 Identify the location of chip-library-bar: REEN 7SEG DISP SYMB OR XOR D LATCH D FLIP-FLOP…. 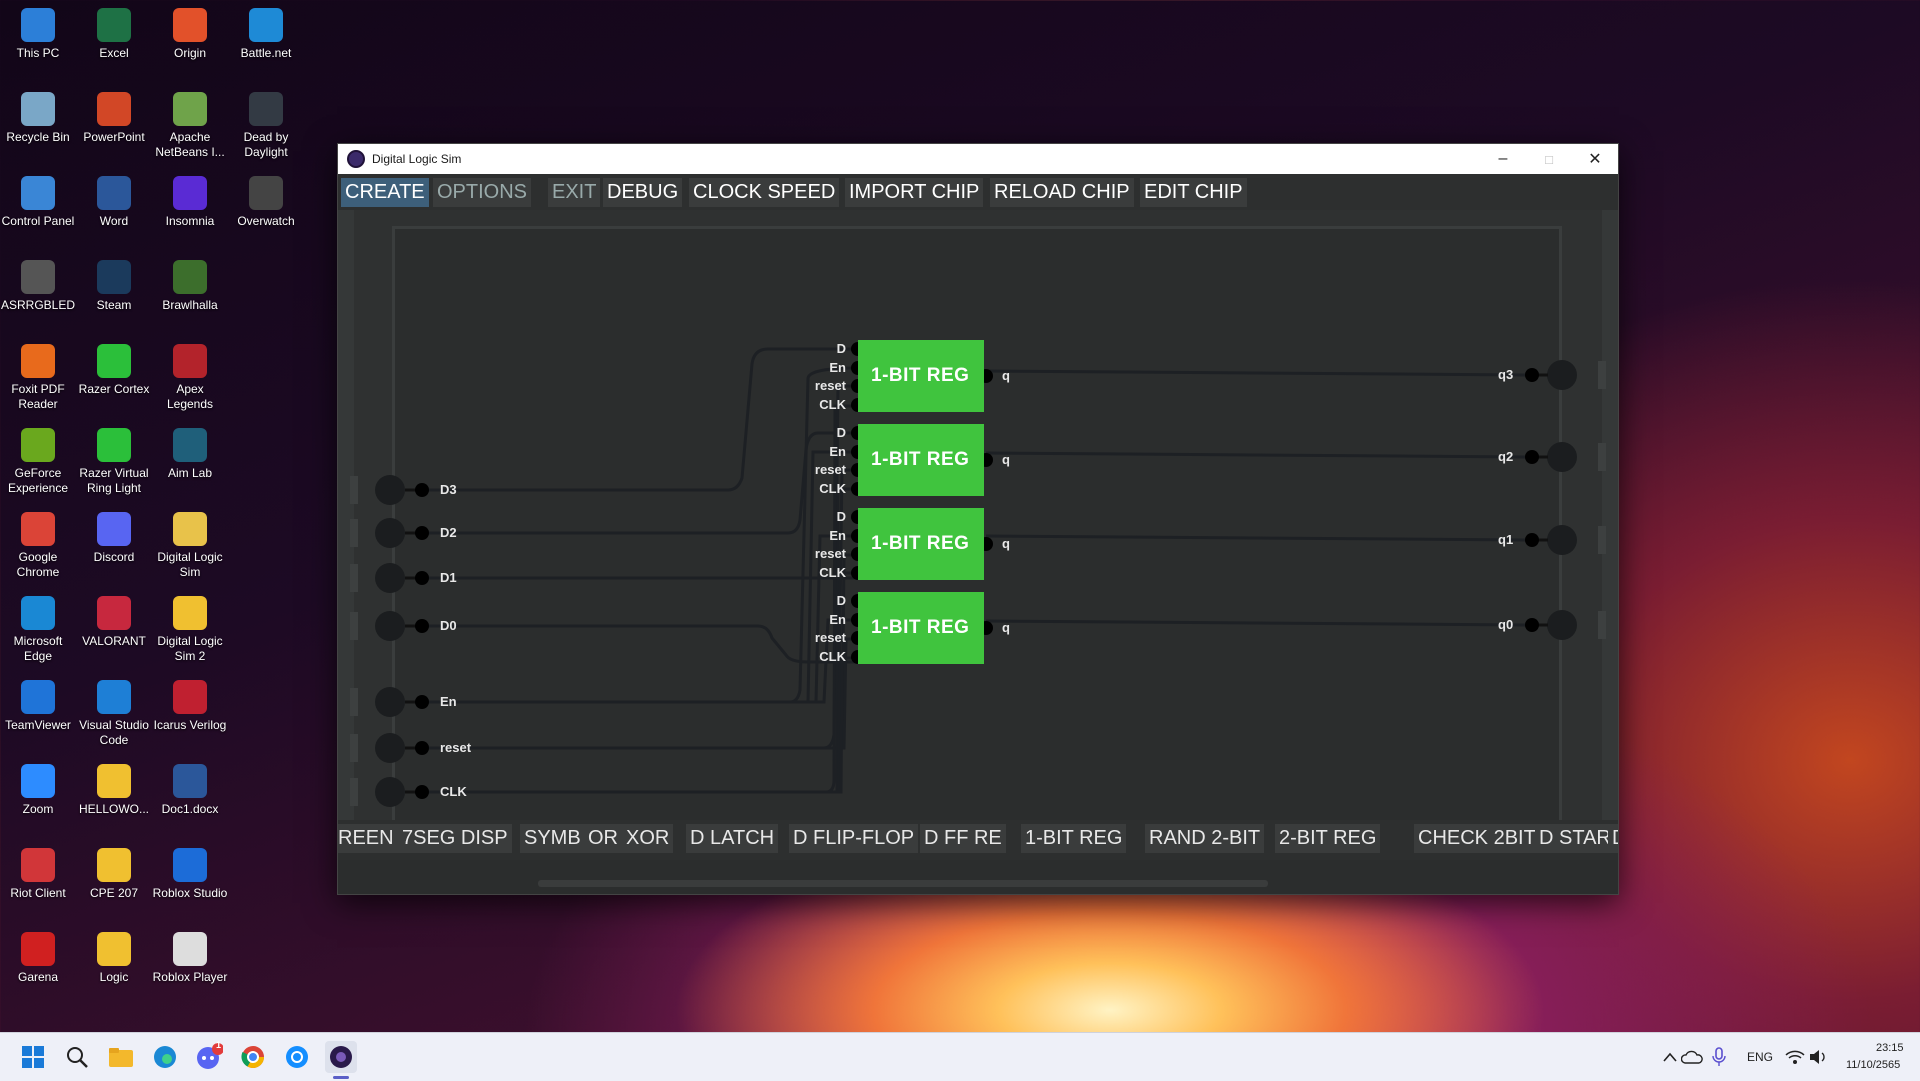
(978, 840).